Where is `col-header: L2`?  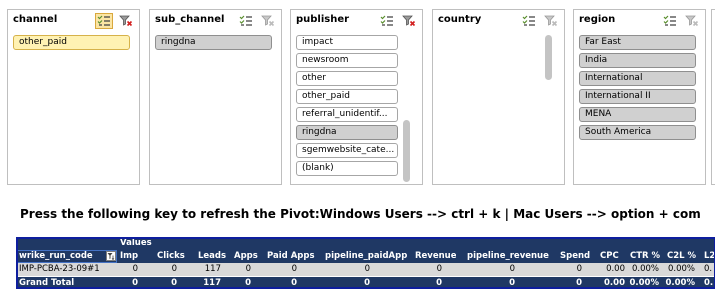 col-header: L2 is located at coordinates (709, 256).